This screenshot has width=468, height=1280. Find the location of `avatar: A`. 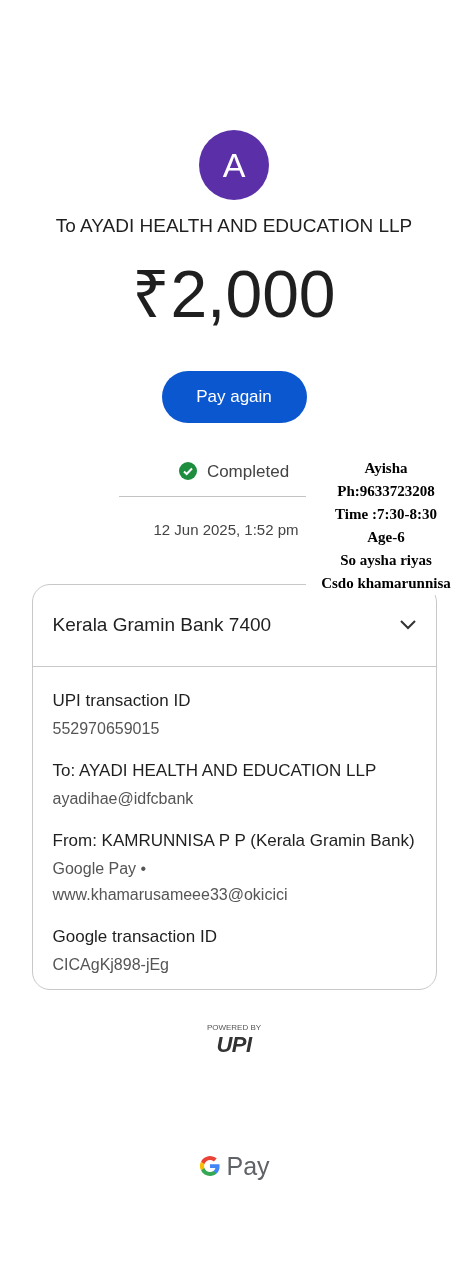

avatar: A is located at coordinates (234, 165).